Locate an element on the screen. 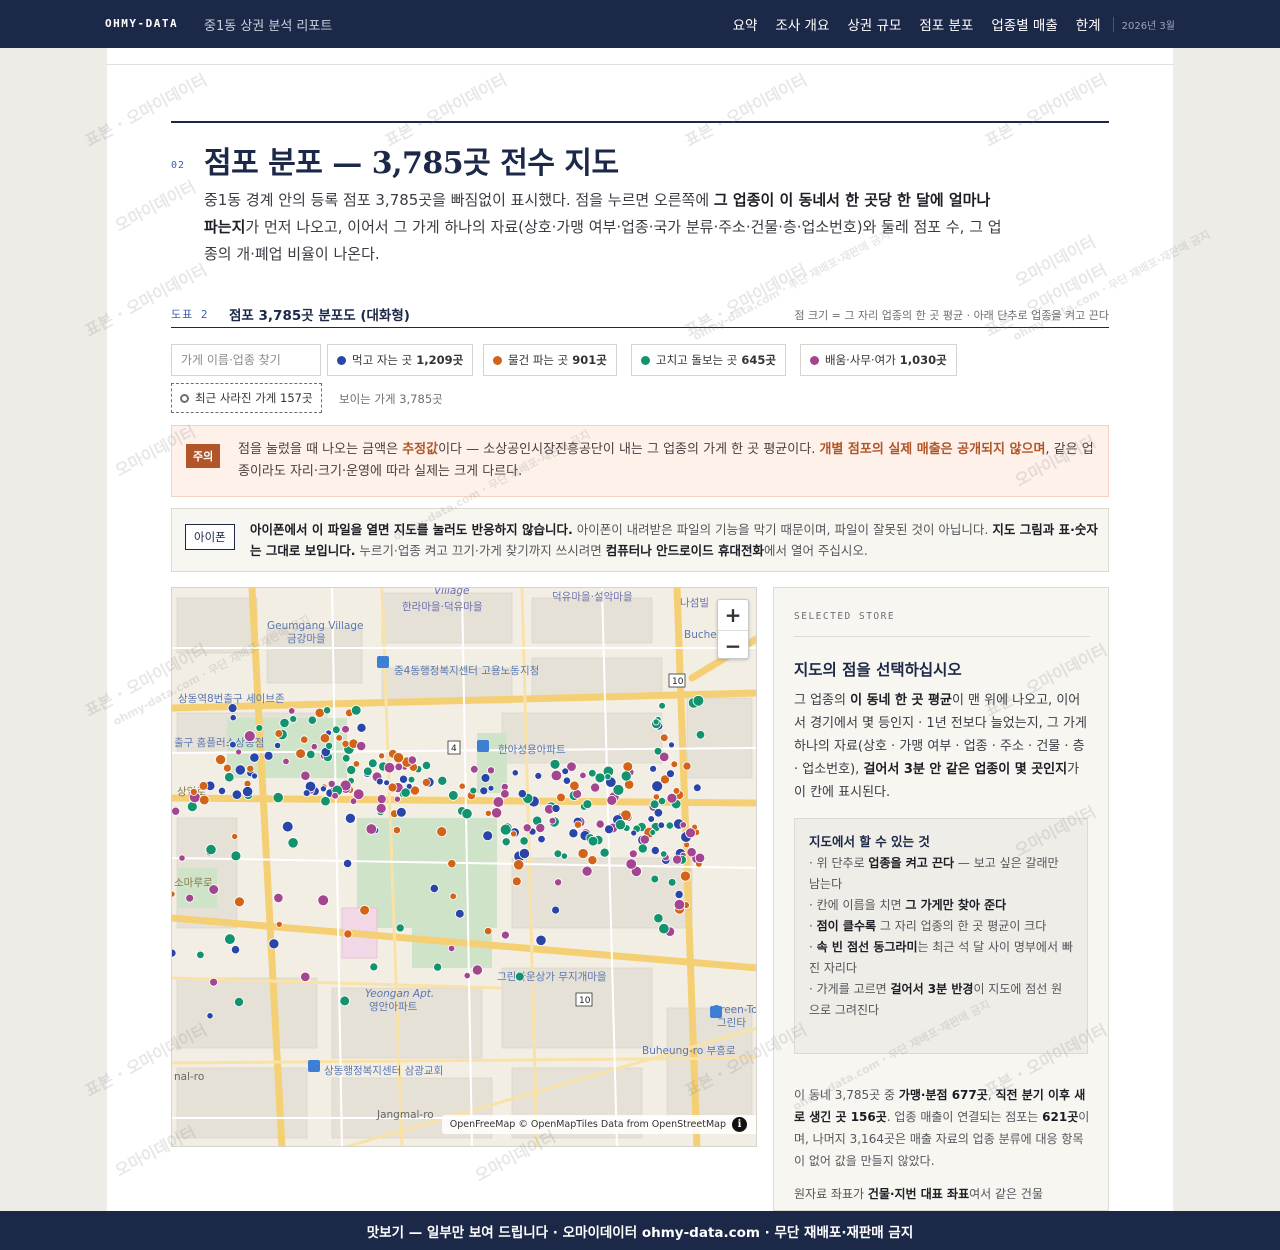  nav-item-sales: 업종별 매출 is located at coordinates (1024, 24).